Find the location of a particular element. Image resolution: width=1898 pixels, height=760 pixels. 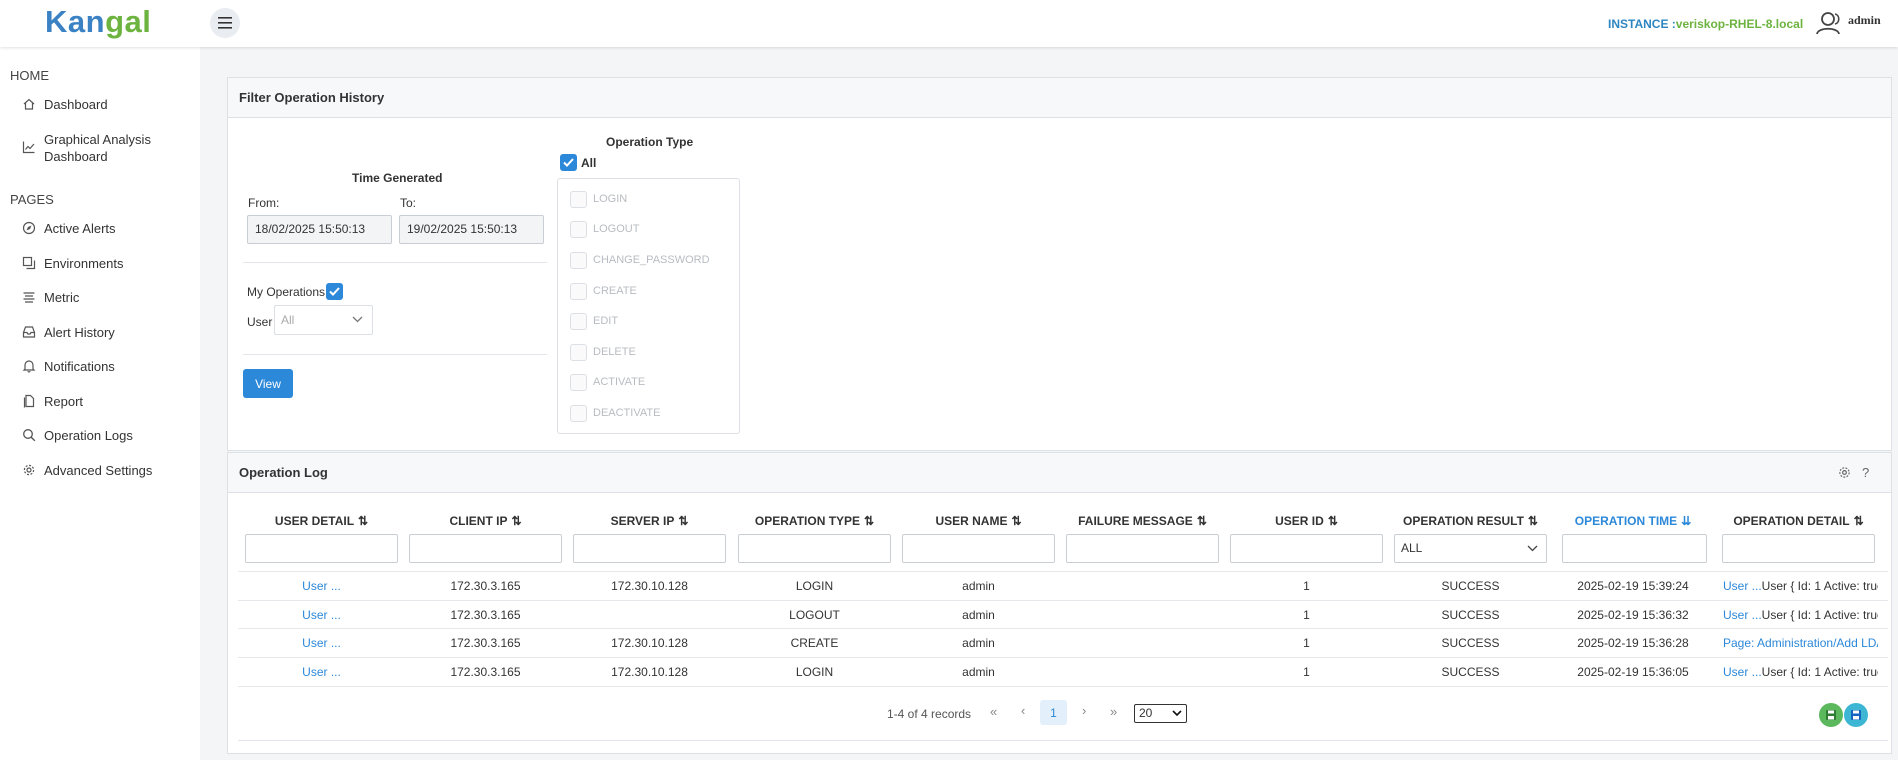

sidebar-item-operation-logs: Operation Logs is located at coordinates (77, 435).